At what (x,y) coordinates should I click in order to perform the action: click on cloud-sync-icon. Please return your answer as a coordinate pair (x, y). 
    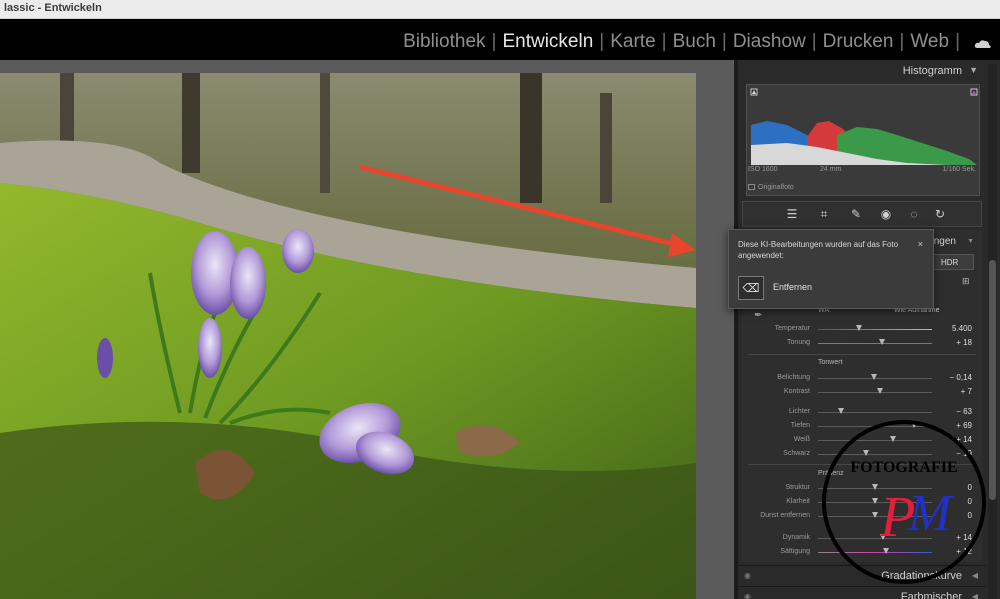
    Looking at the image, I should click on (983, 44).